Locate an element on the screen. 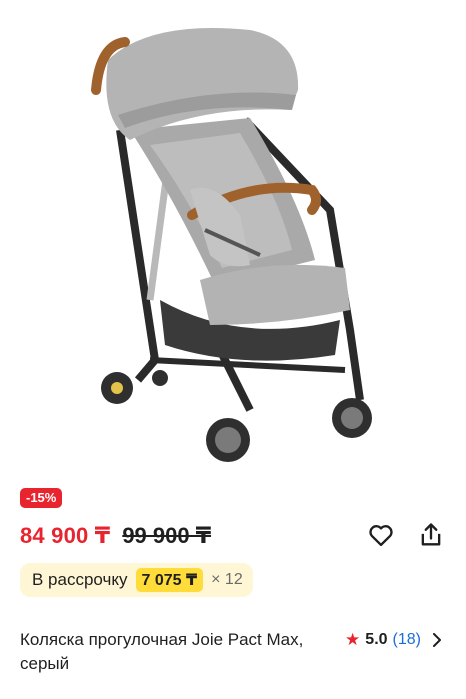 The height and width of the screenshot is (699, 466). old-price: 99 900 ₸ is located at coordinates (167, 535).